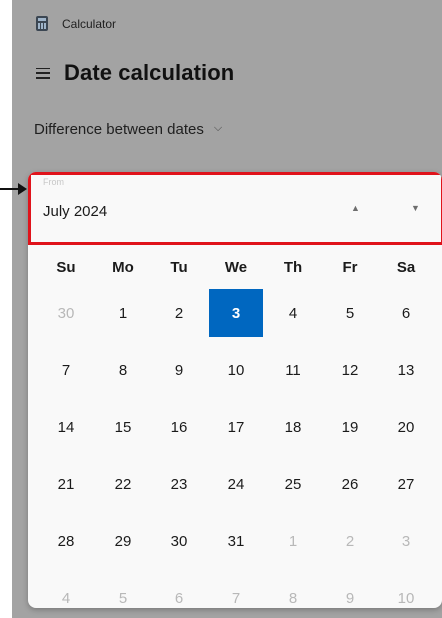  I want to click on calendar-day: 19, so click(350, 427).